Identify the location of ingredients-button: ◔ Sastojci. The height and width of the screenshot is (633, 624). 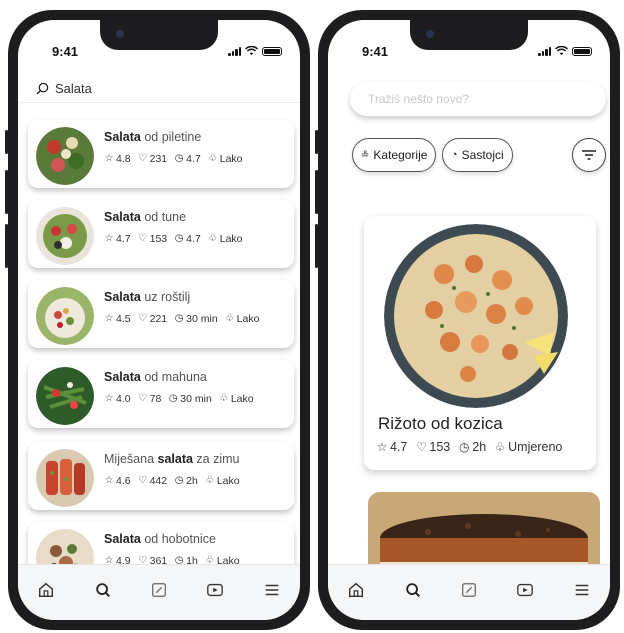
(477, 155).